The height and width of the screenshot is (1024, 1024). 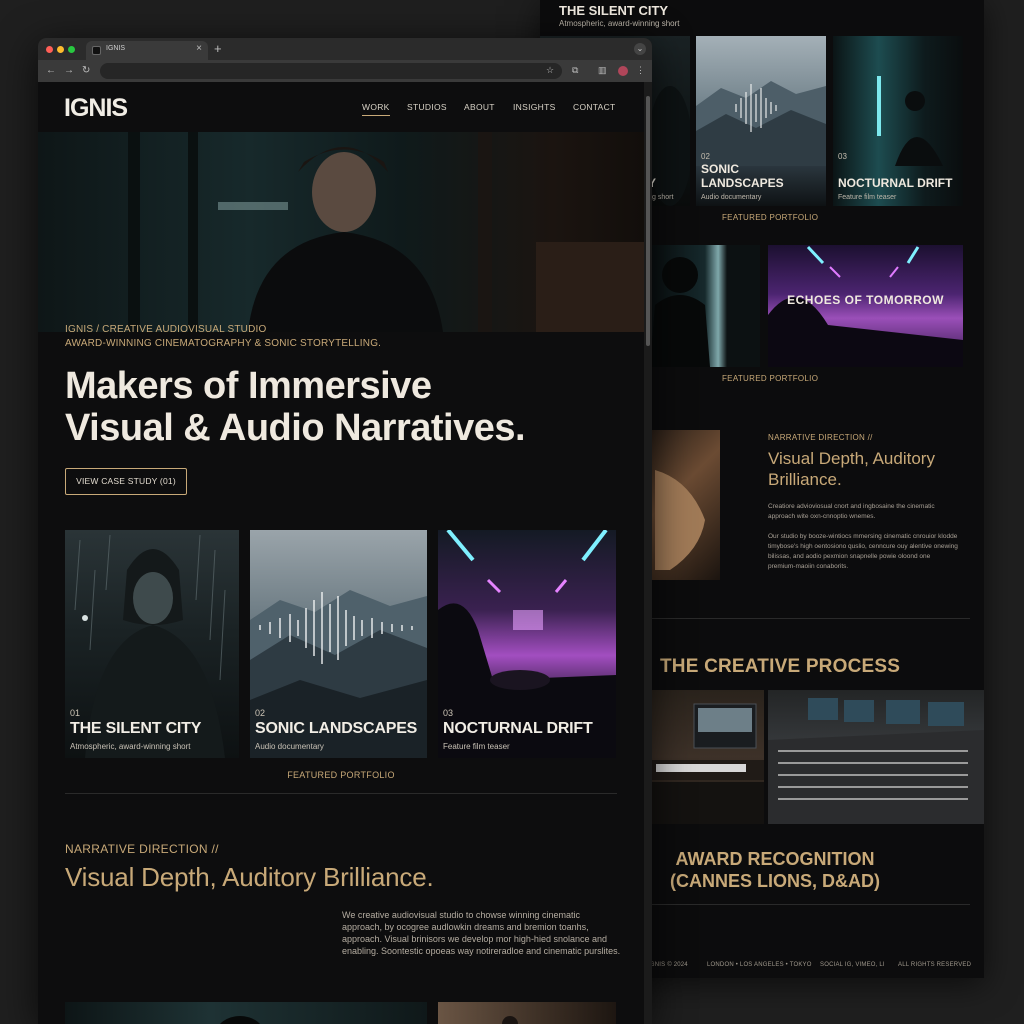 I want to click on back-image-editing-suite, so click(x=707, y=757).